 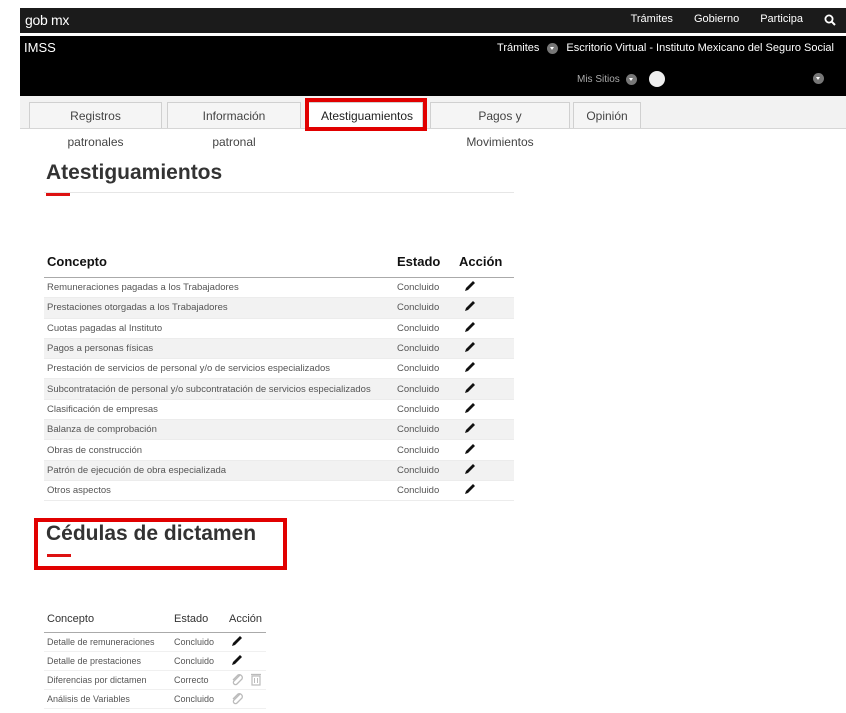 What do you see at coordinates (621, 79) in the screenshot?
I see `mis-sitios-menu: Mis Sitios` at bounding box center [621, 79].